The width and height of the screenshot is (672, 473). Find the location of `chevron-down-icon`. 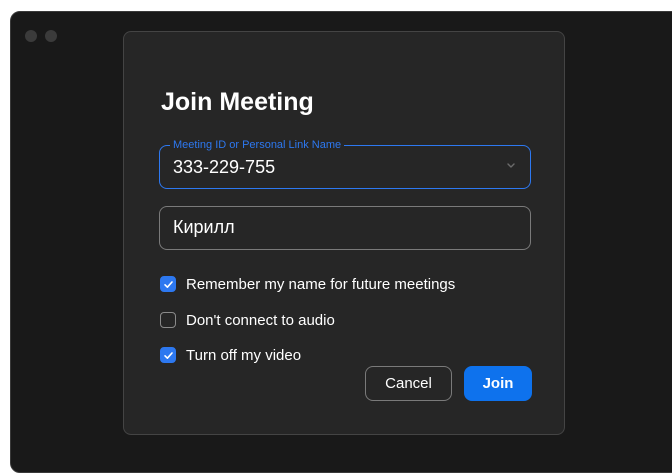

chevron-down-icon is located at coordinates (511, 165).